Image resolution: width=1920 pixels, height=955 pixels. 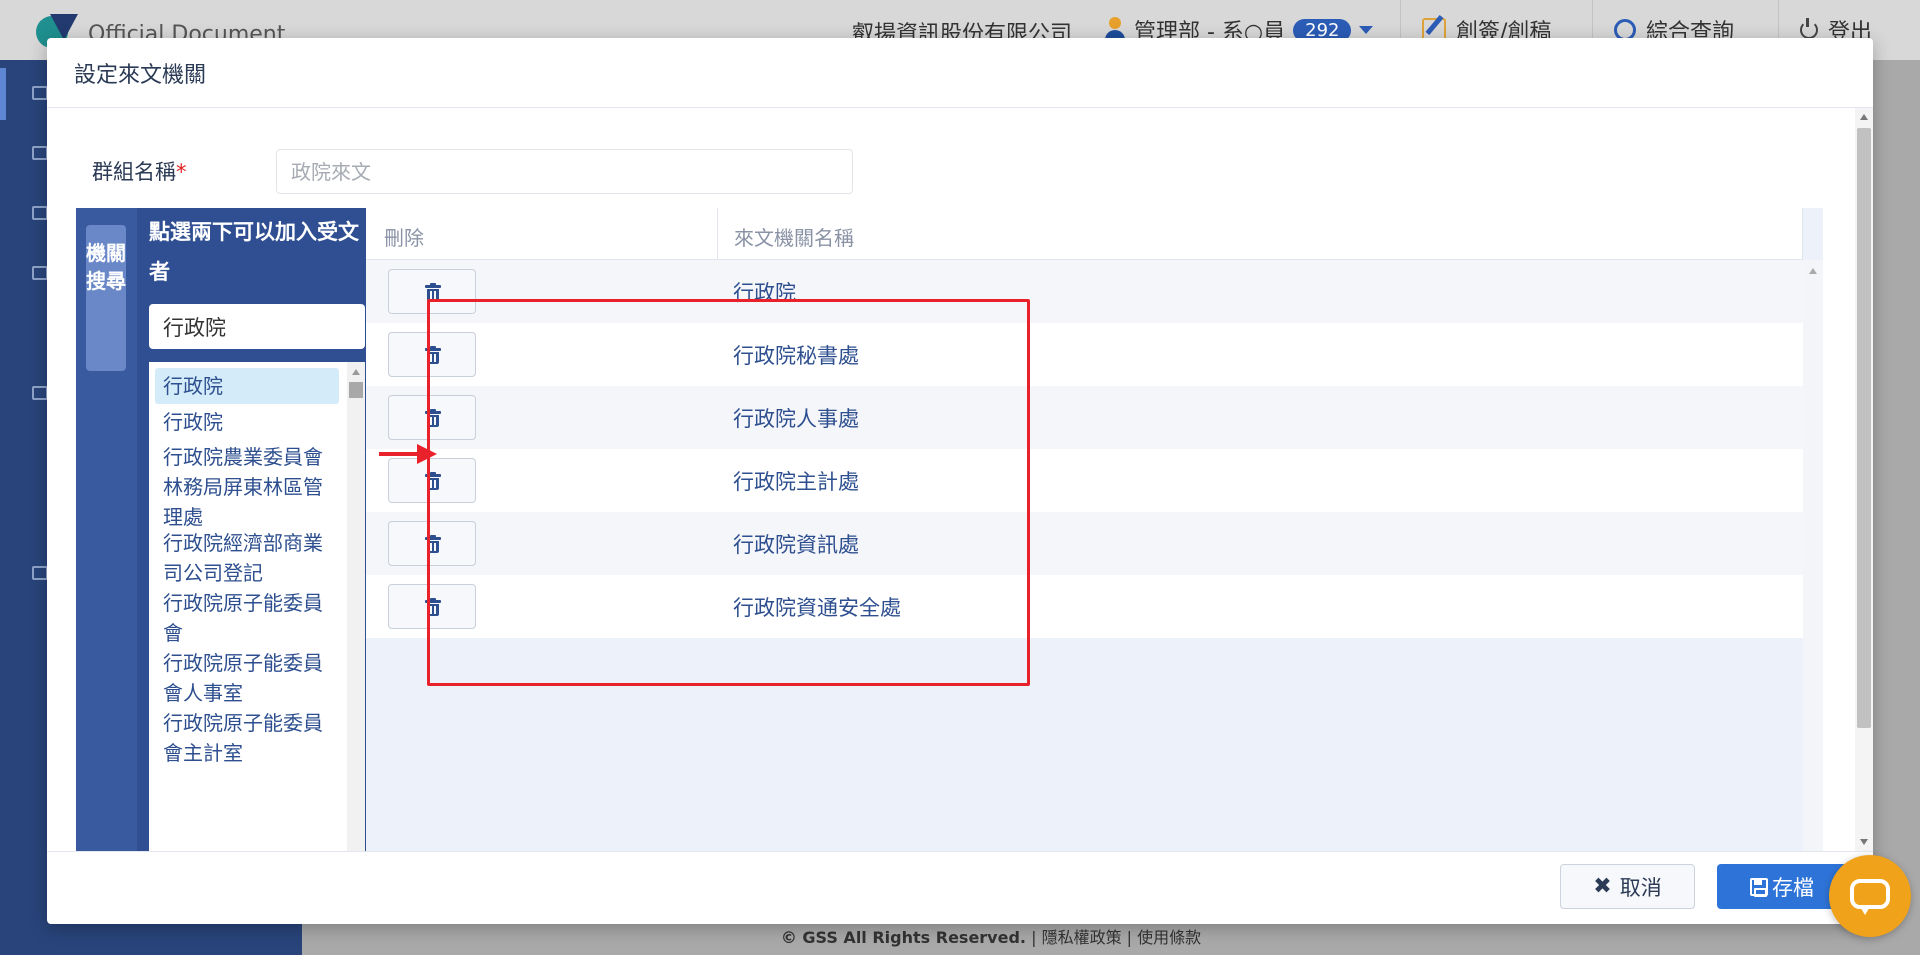 What do you see at coordinates (1870, 896) in the screenshot?
I see `chat-button` at bounding box center [1870, 896].